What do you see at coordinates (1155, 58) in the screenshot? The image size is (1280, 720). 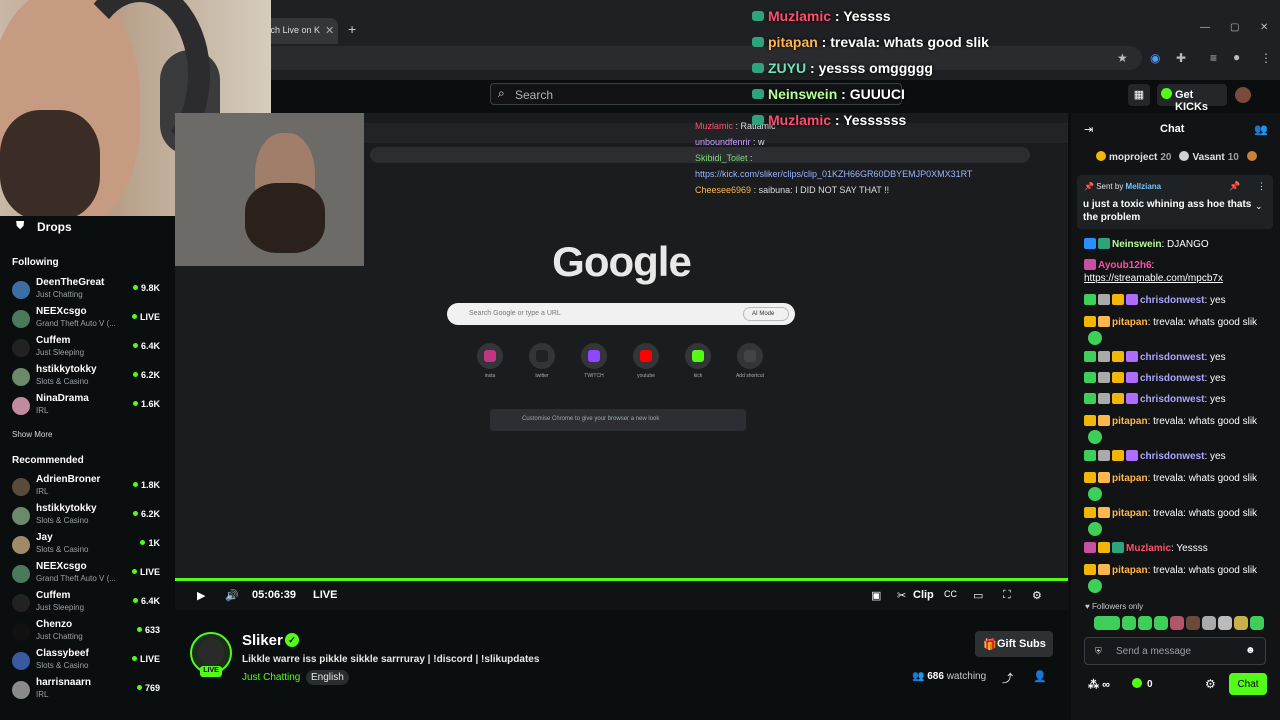 I see `extension-icon: ◉` at bounding box center [1155, 58].